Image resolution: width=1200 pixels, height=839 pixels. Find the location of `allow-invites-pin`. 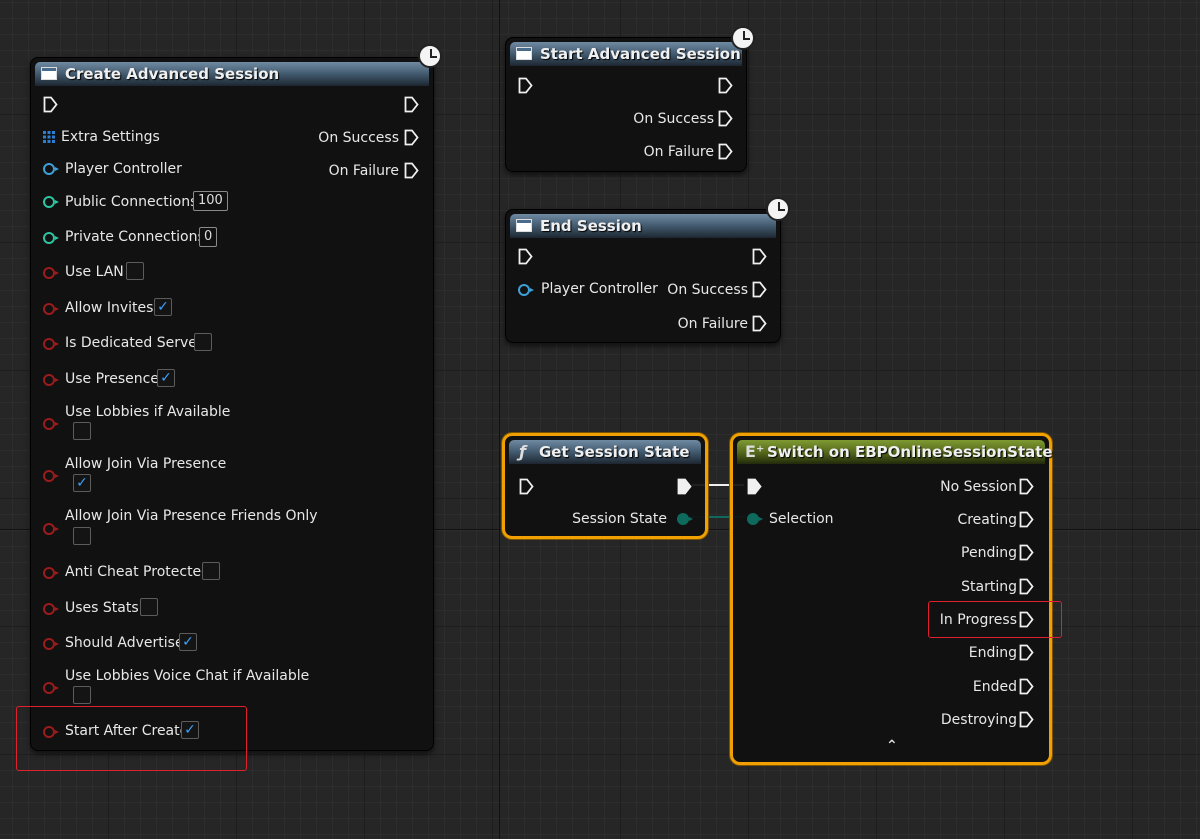

allow-invites-pin is located at coordinates (51, 309).